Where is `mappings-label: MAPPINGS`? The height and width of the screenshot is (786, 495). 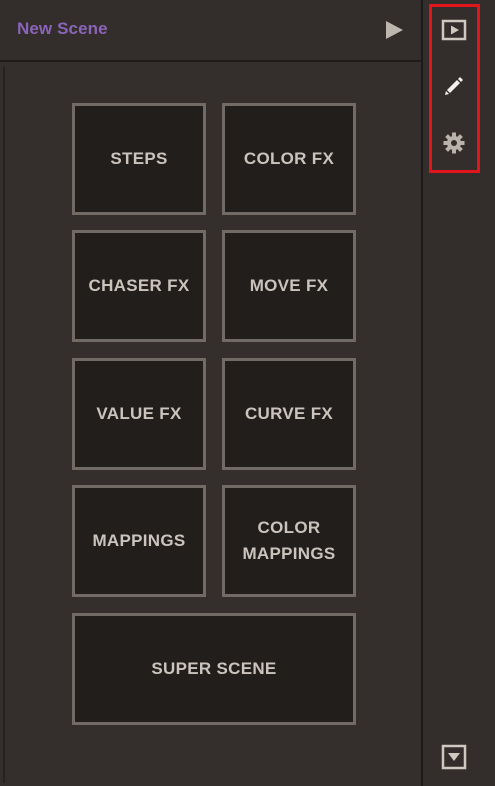 mappings-label: MAPPINGS is located at coordinates (139, 540).